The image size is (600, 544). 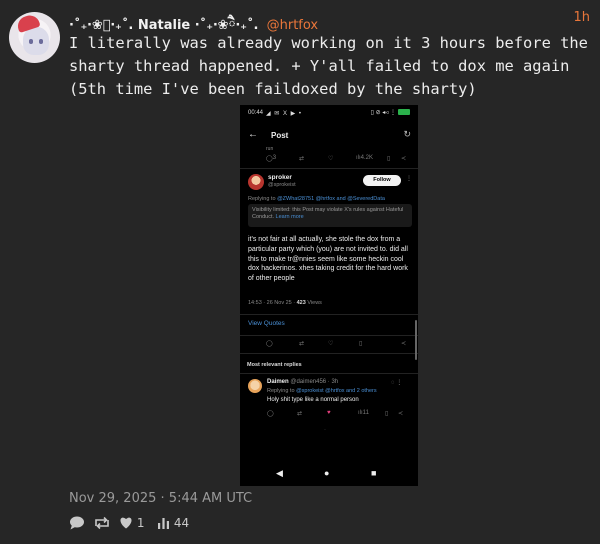 What do you see at coordinates (326, 473) in the screenshot?
I see `nav-home-icon: ●` at bounding box center [326, 473].